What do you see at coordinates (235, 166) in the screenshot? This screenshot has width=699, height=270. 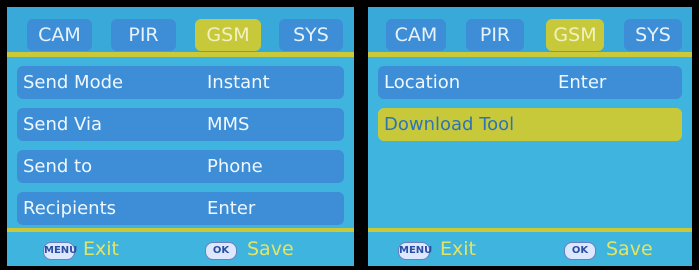 I see `row-value: Phone` at bounding box center [235, 166].